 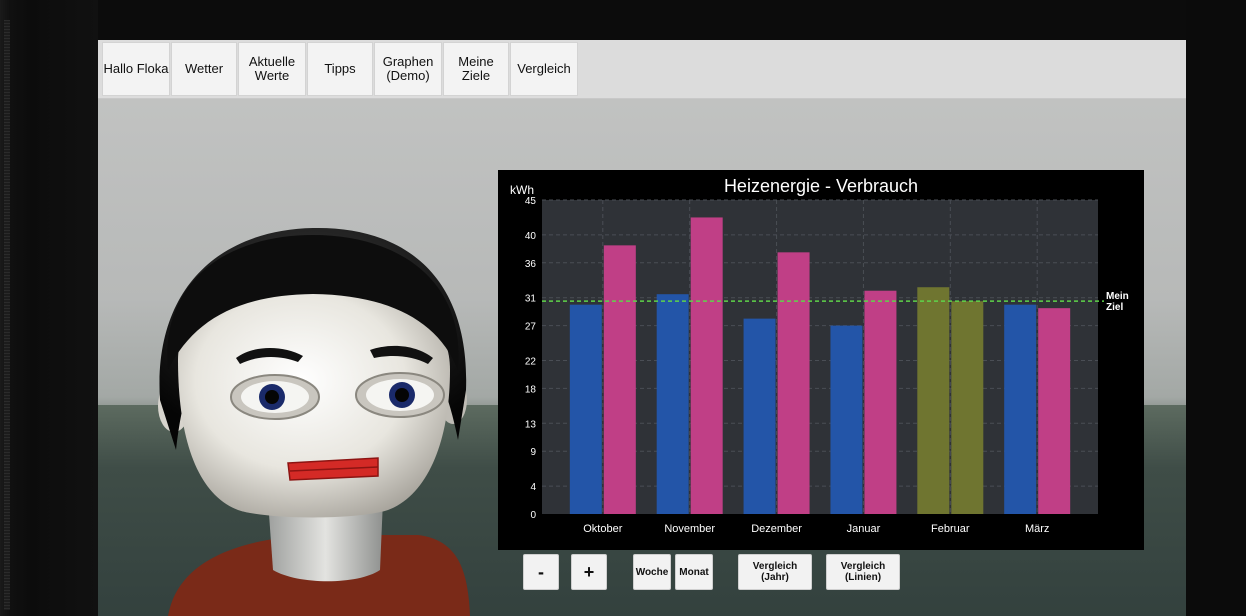 What do you see at coordinates (689, 529) in the screenshot?
I see `x-tick-label: November` at bounding box center [689, 529].